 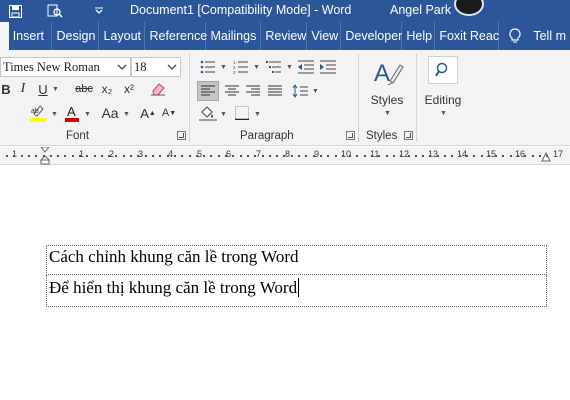 What do you see at coordinates (549, 36) in the screenshot?
I see `tell-me-label: Tell m` at bounding box center [549, 36].